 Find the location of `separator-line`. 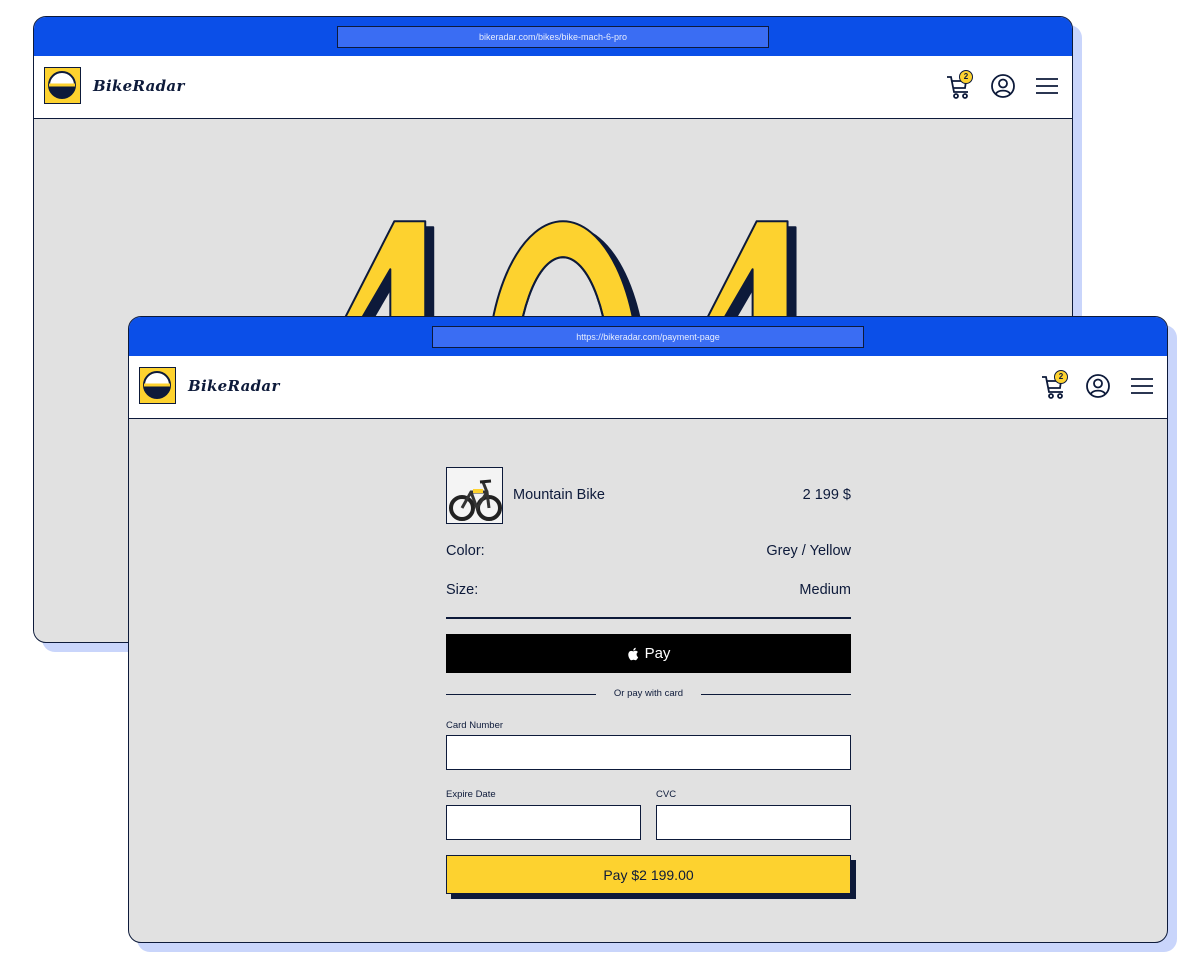

separator-line is located at coordinates (776, 694).